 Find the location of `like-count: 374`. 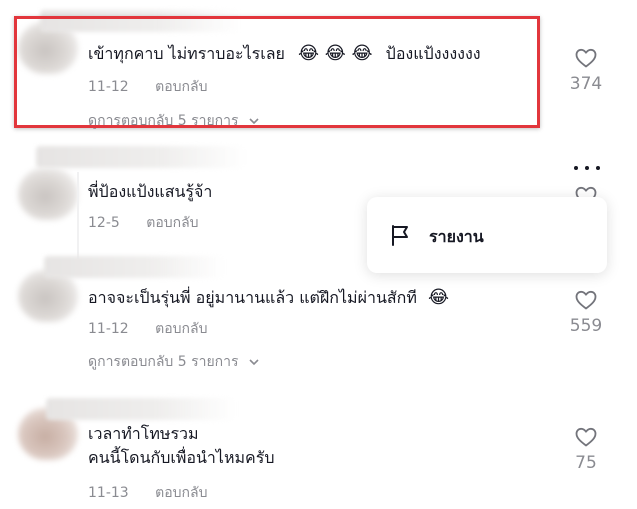

like-count: 374 is located at coordinates (586, 84).